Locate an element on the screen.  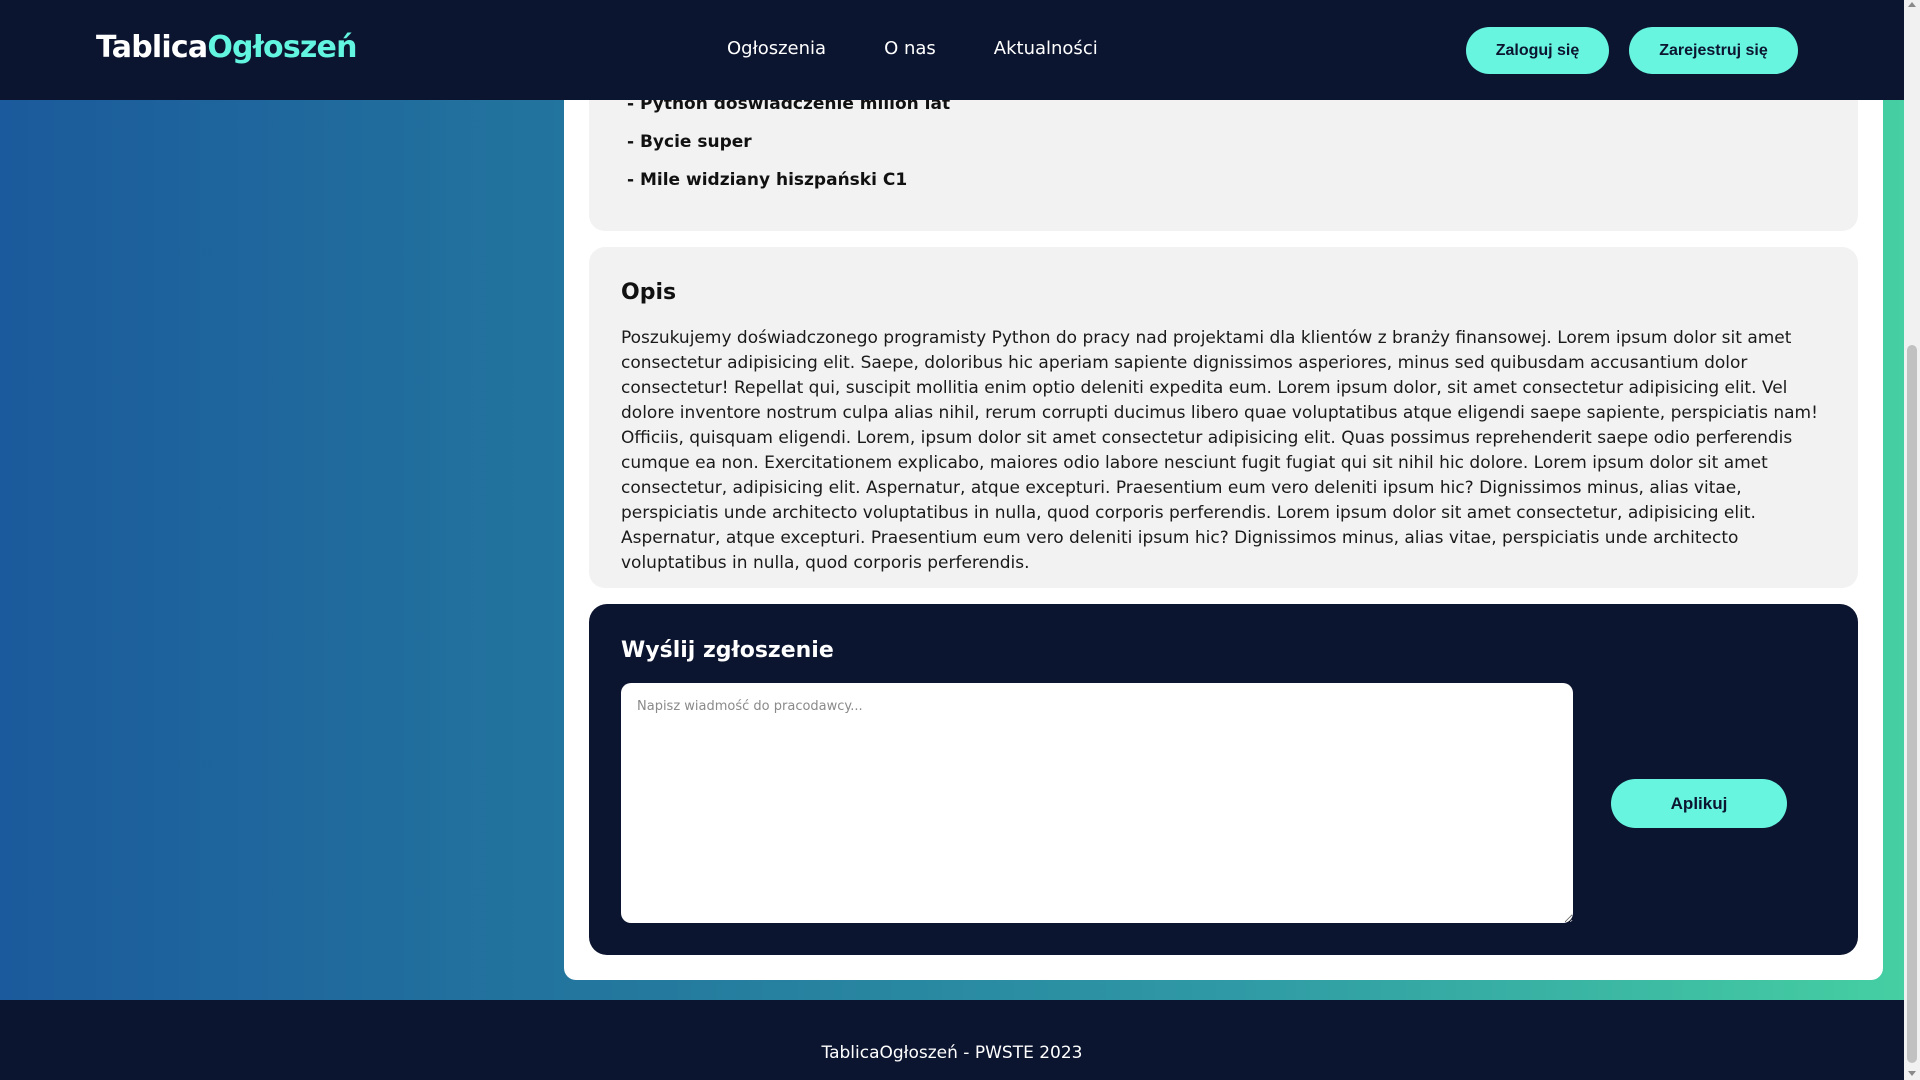
login-button: Zaloguj się is located at coordinates (1537, 50).